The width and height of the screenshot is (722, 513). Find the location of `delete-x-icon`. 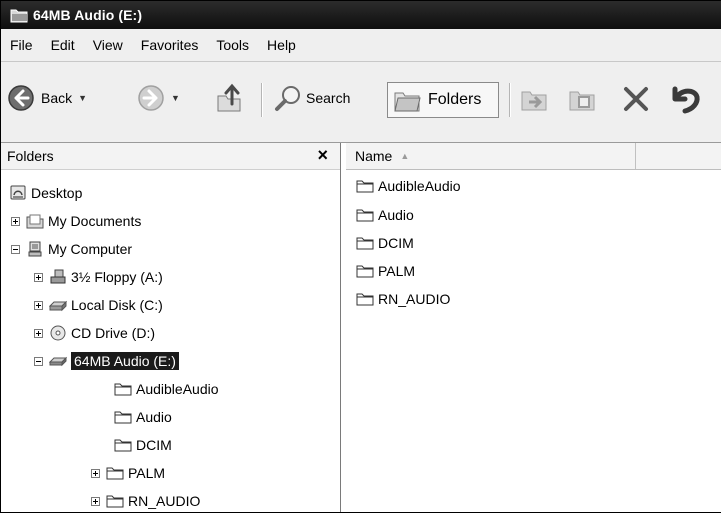

delete-x-icon is located at coordinates (636, 99).